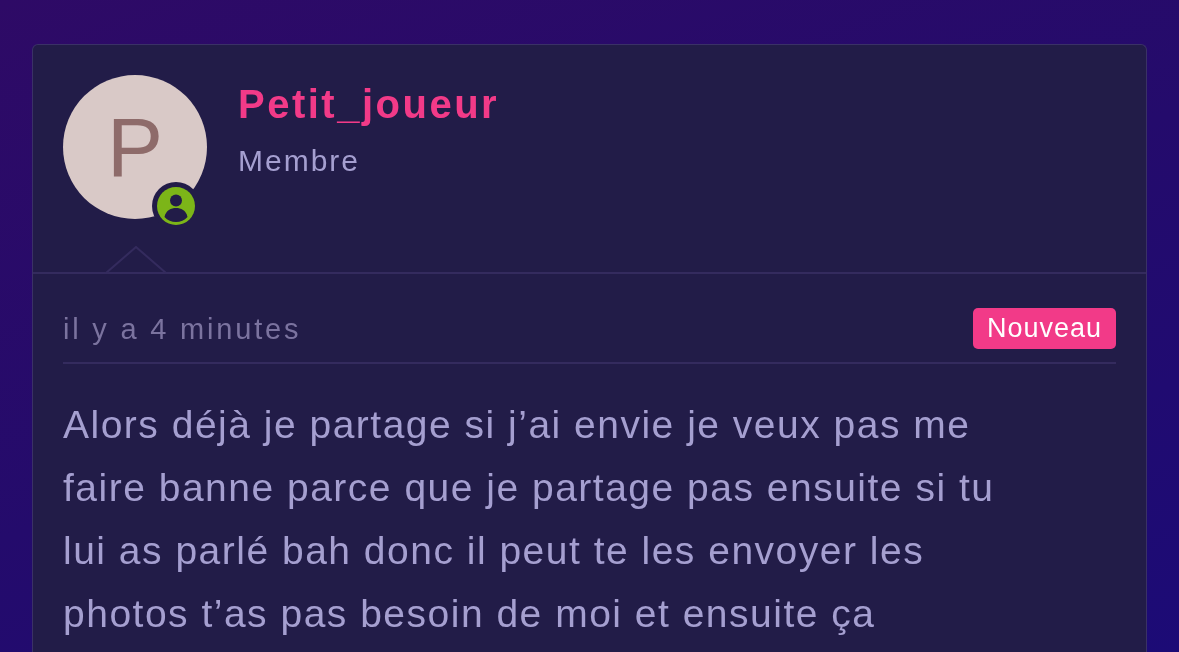 The width and height of the screenshot is (1179, 652). I want to click on user-role: Membre, so click(299, 161).